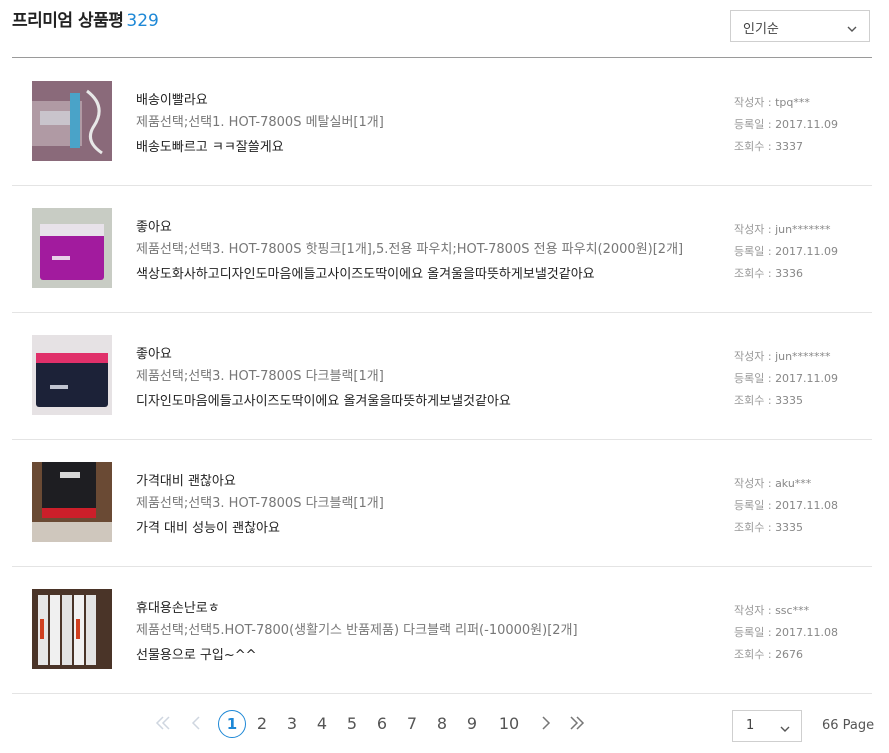 Image resolution: width=889 pixels, height=753 pixels. Describe the element at coordinates (260, 122) in the screenshot. I see `review-option: 제품선택;선택1. HOT-7800S 메탈실버[1개]` at that location.